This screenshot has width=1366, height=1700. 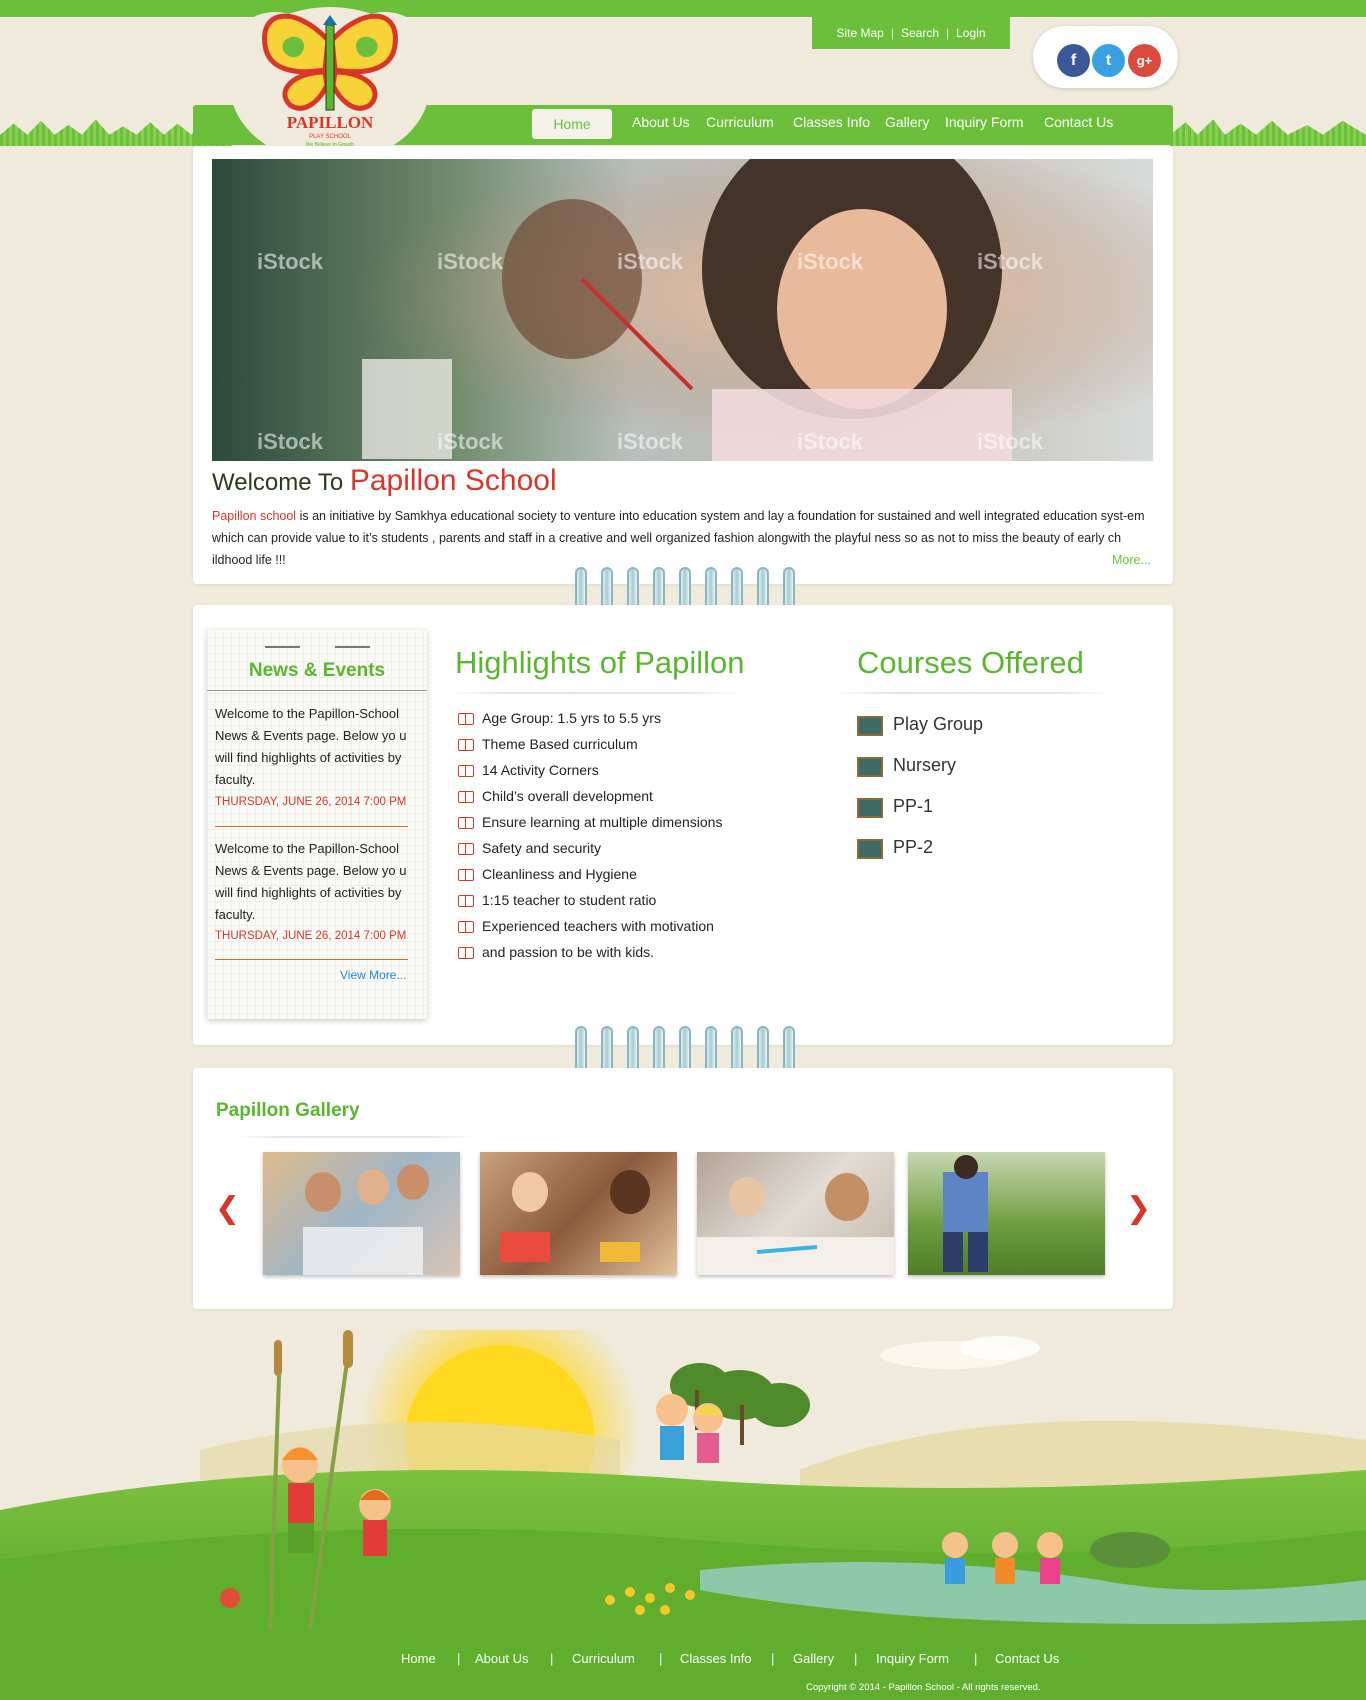 I want to click on footer-nav-link: Inquiry Form, so click(x=912, y=1658).